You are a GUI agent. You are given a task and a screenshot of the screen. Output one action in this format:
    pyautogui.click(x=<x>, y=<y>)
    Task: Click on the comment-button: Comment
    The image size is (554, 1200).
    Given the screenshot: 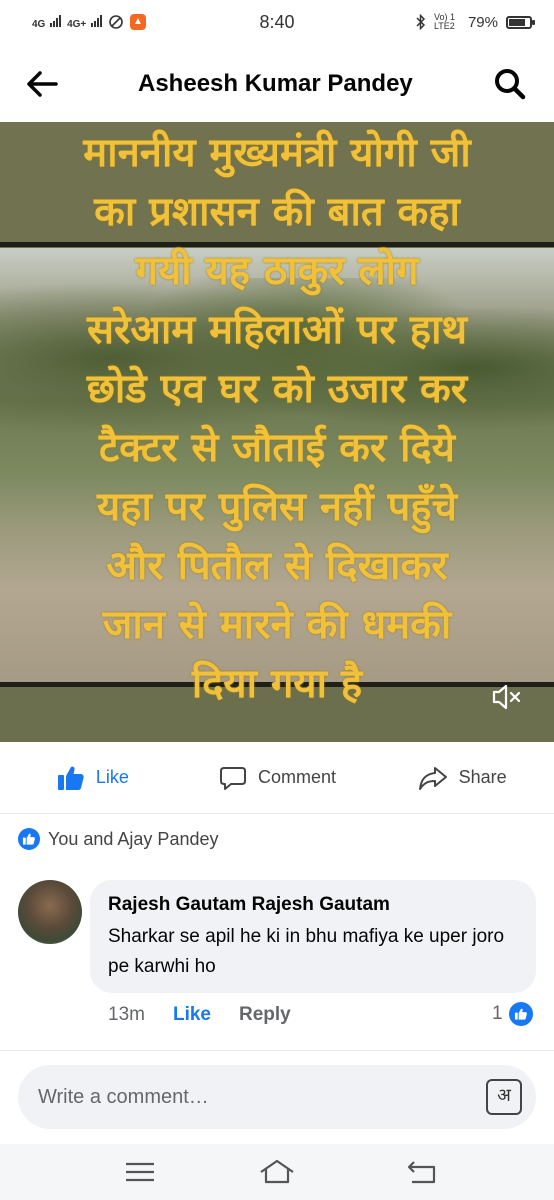 What is the action you would take?
    pyautogui.click(x=277, y=777)
    